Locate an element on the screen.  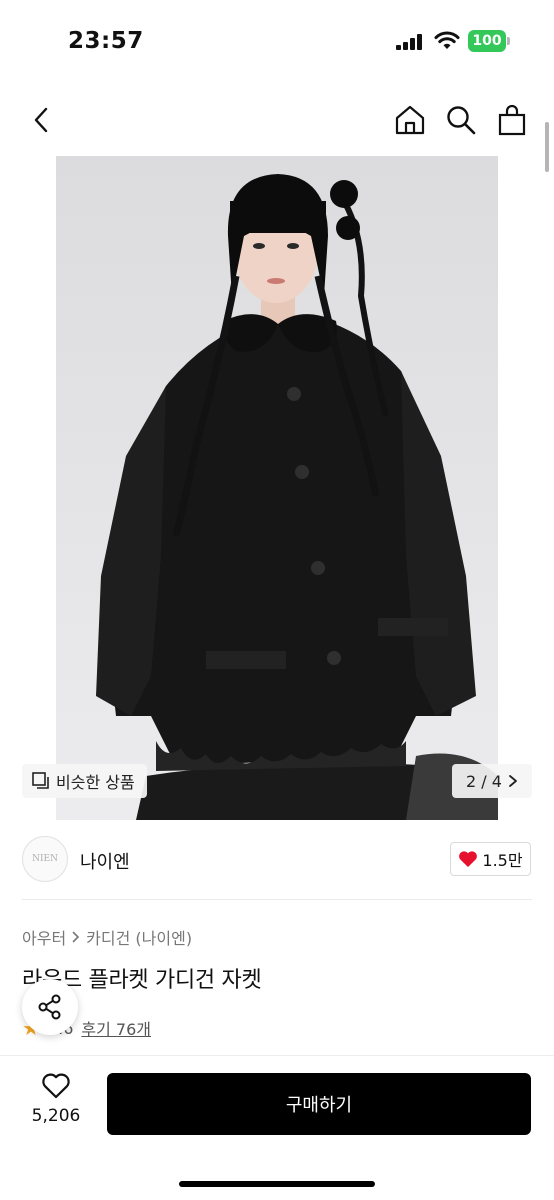
battery-indicator: 100 is located at coordinates (489, 41).